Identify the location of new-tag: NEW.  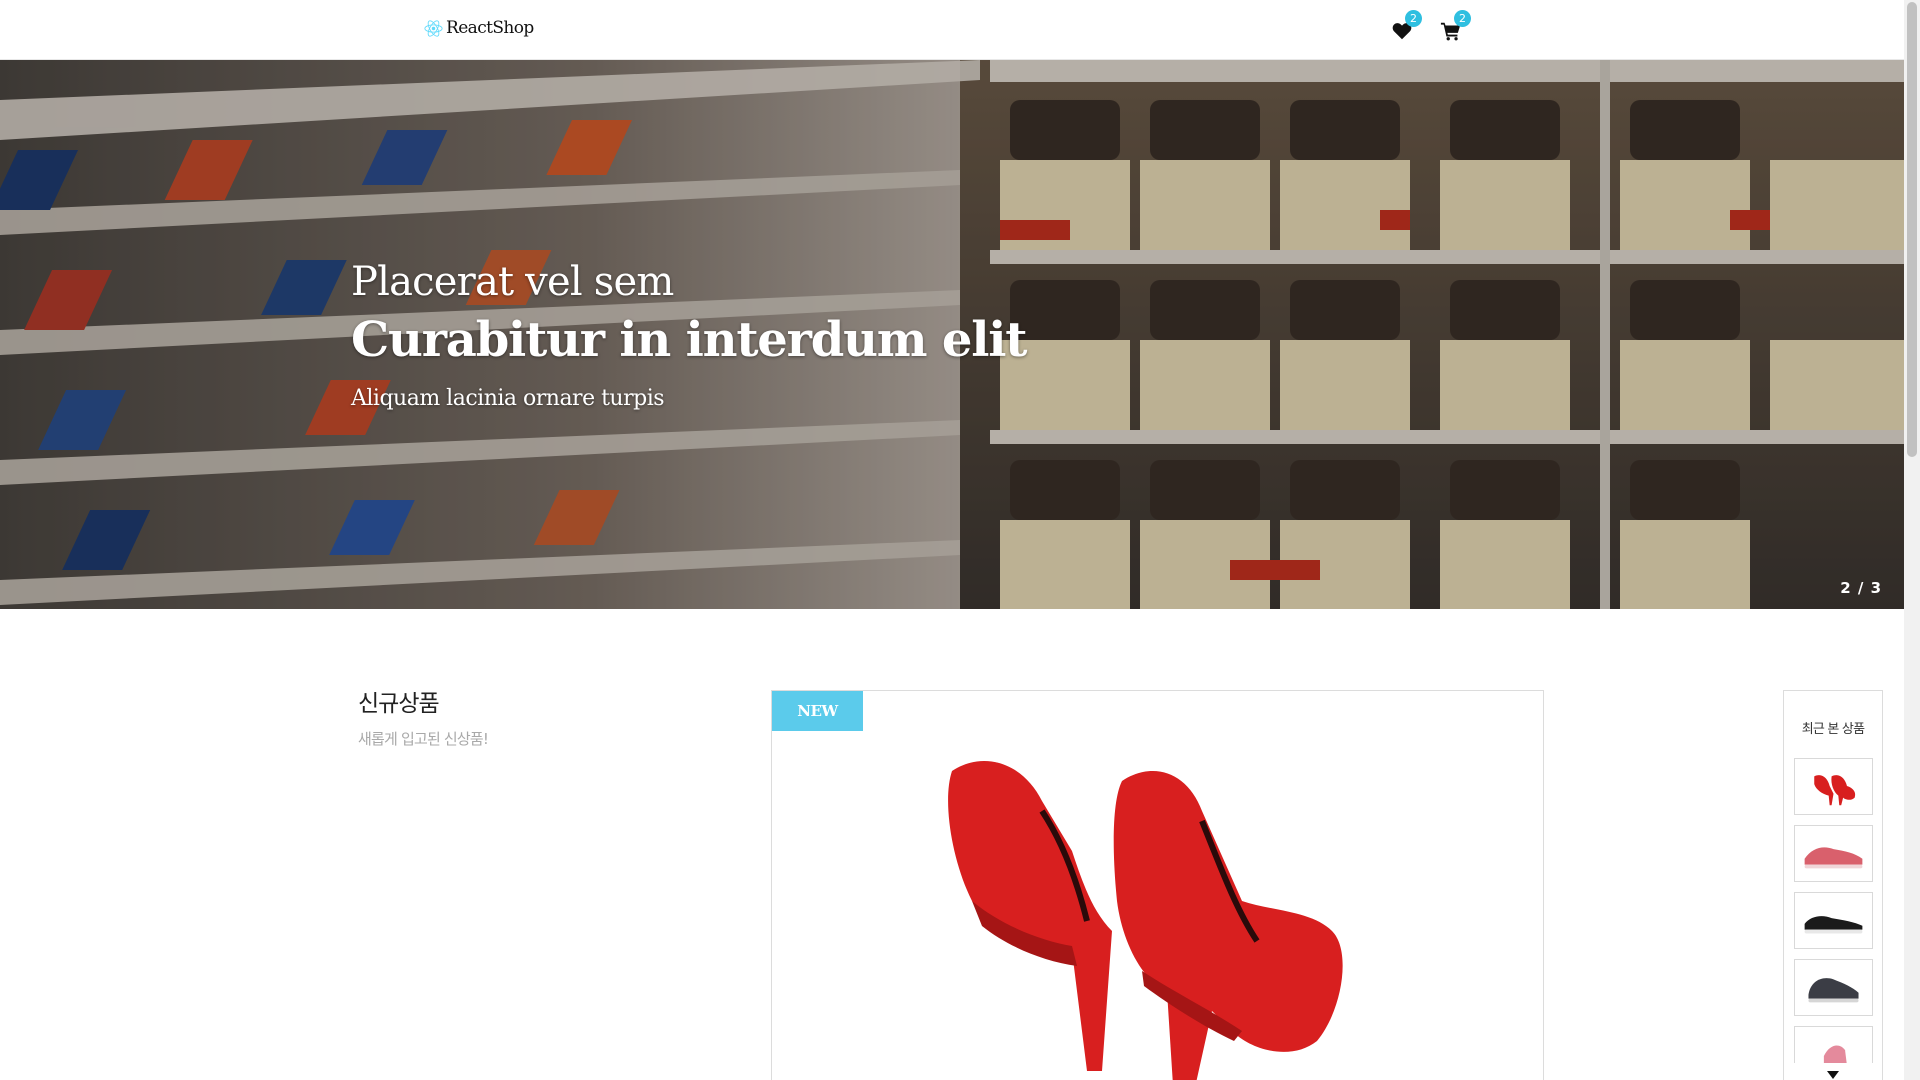
(817, 711).